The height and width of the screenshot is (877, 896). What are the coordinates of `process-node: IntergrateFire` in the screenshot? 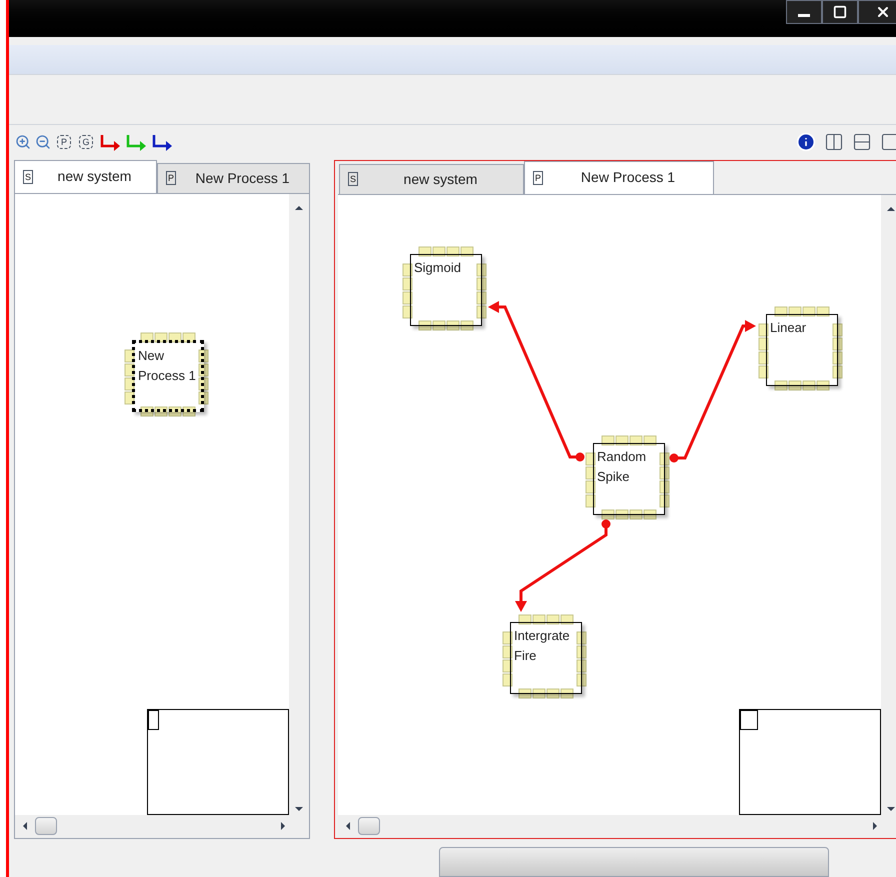 It's located at (546, 658).